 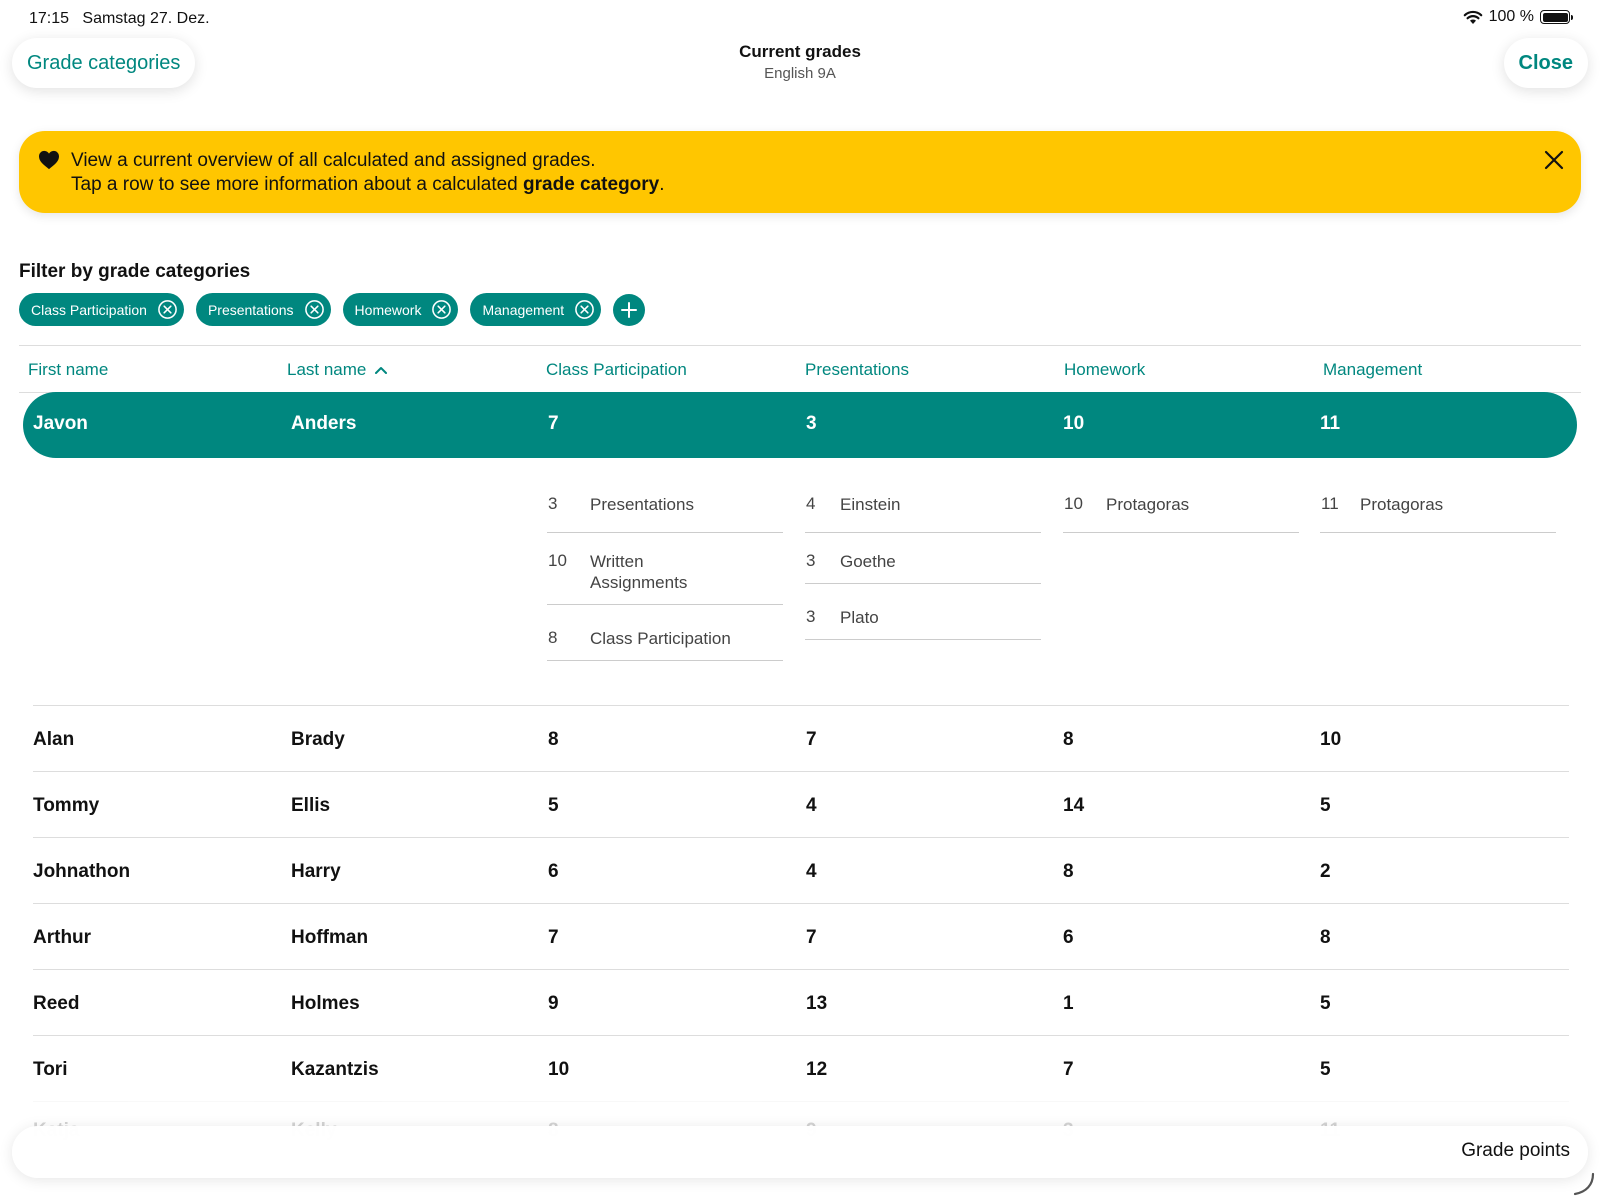 What do you see at coordinates (1545, 63) in the screenshot?
I see `close-button: Close` at bounding box center [1545, 63].